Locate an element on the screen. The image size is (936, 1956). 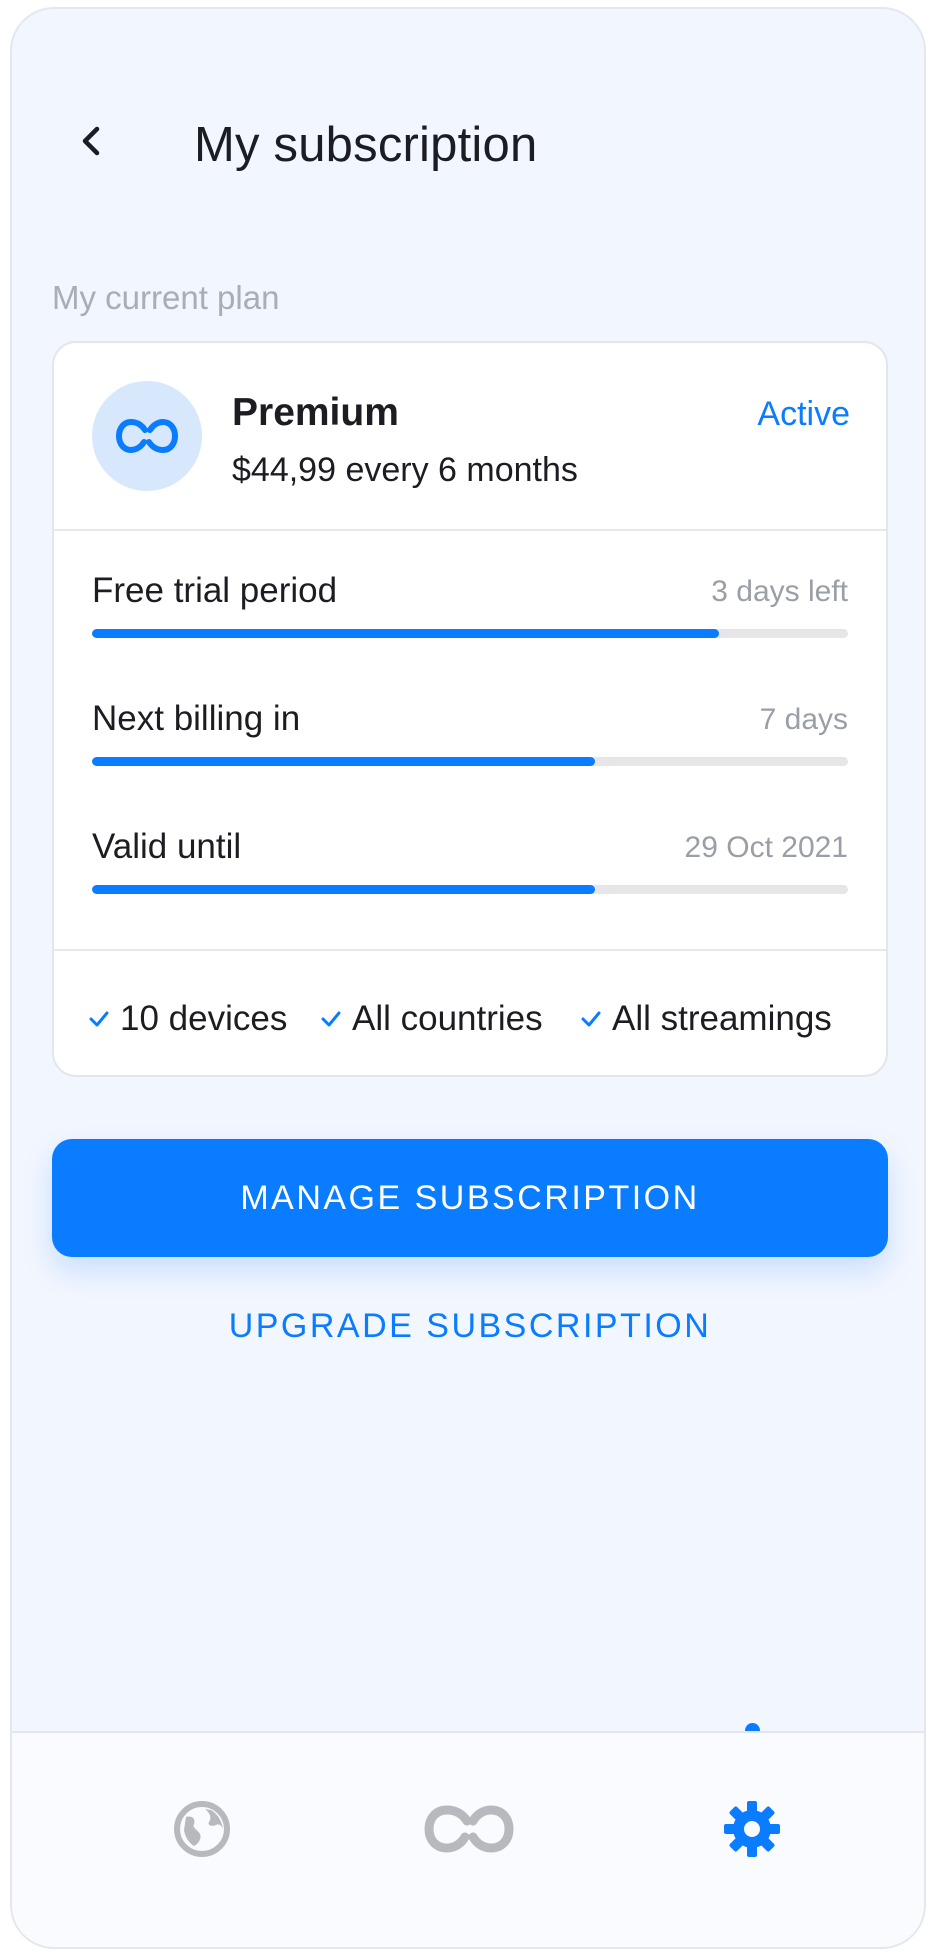
feature-item: All streamings is located at coordinates (706, 1019).